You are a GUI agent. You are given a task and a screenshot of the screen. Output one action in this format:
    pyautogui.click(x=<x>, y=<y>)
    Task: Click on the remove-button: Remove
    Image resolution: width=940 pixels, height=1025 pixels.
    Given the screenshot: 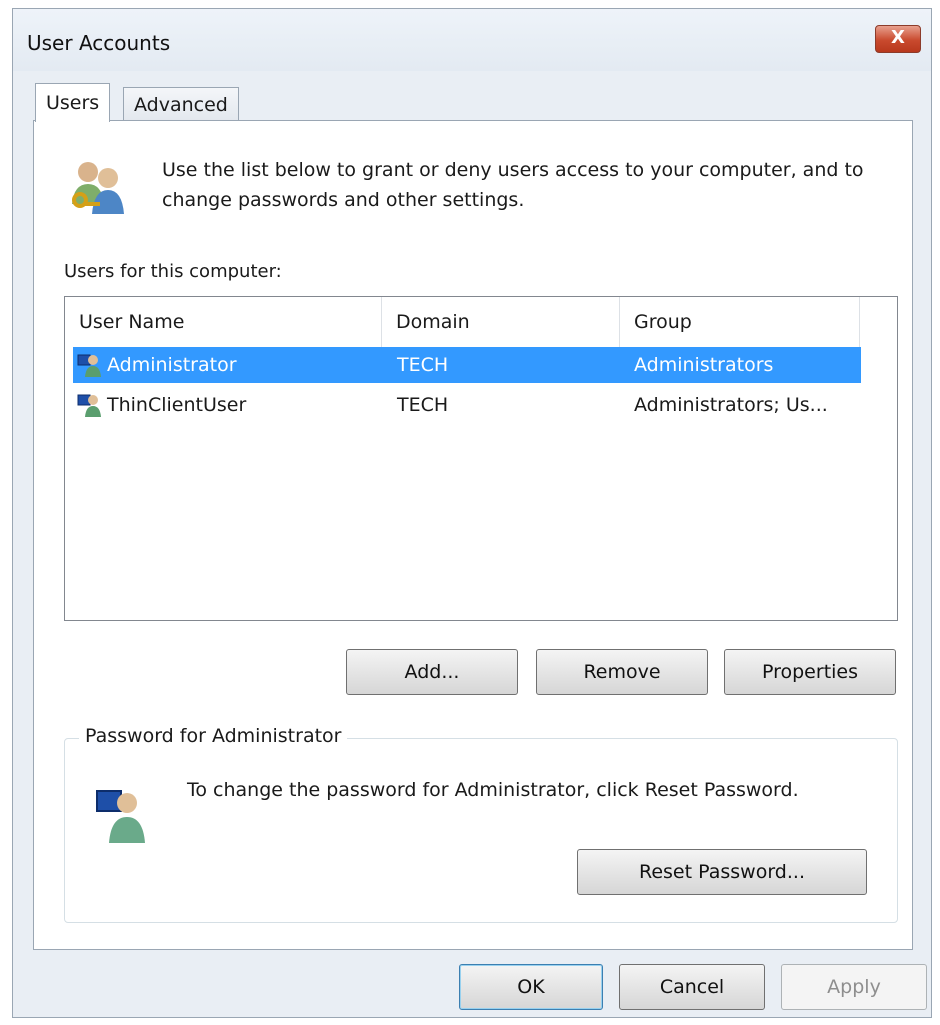 What is the action you would take?
    pyautogui.click(x=622, y=672)
    